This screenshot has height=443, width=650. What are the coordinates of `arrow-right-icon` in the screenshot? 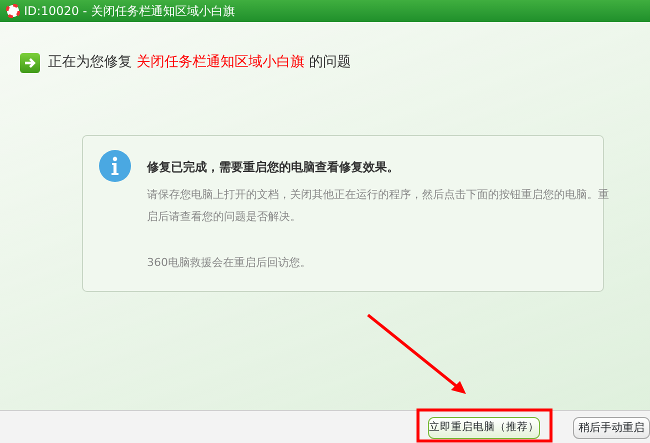 It's located at (30, 62).